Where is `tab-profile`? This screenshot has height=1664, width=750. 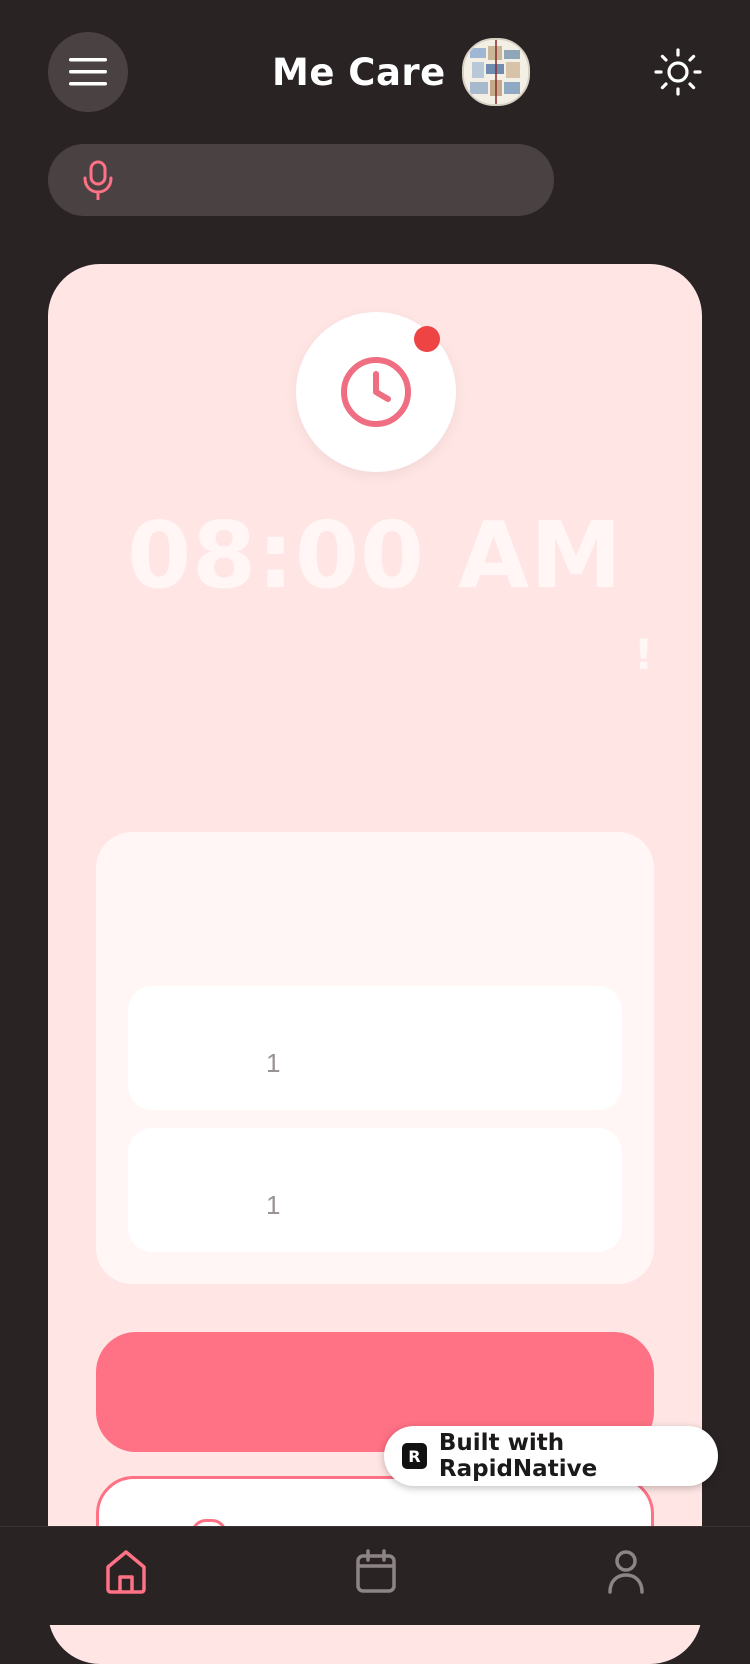 tab-profile is located at coordinates (626, 1571).